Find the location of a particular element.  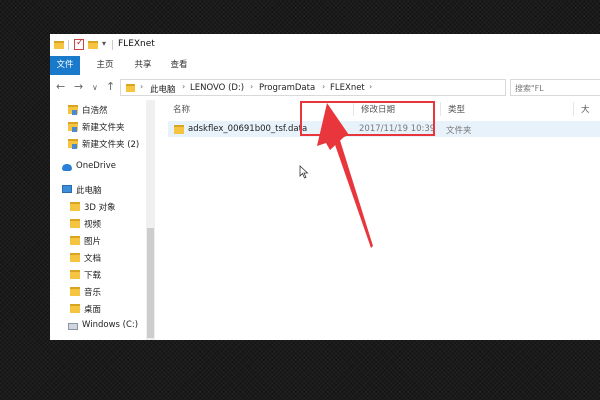

sidebar-item-documents: 文档 is located at coordinates (100, 258).